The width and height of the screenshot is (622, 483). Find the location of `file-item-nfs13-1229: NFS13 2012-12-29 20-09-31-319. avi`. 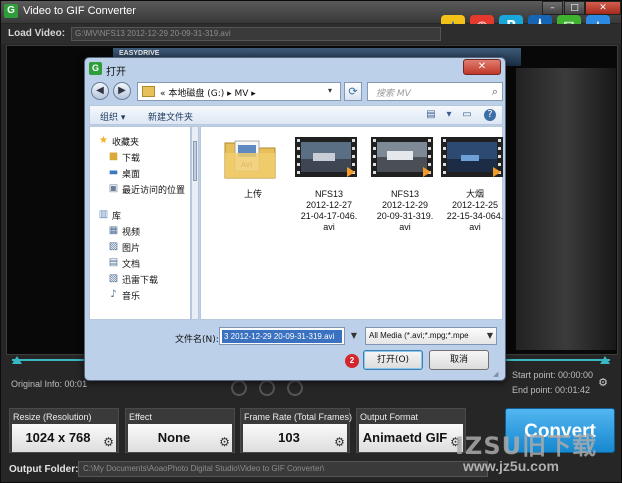

file-item-nfs13-1229: NFS13 2012-12-29 20-09-31-319. avi is located at coordinates (403, 193).